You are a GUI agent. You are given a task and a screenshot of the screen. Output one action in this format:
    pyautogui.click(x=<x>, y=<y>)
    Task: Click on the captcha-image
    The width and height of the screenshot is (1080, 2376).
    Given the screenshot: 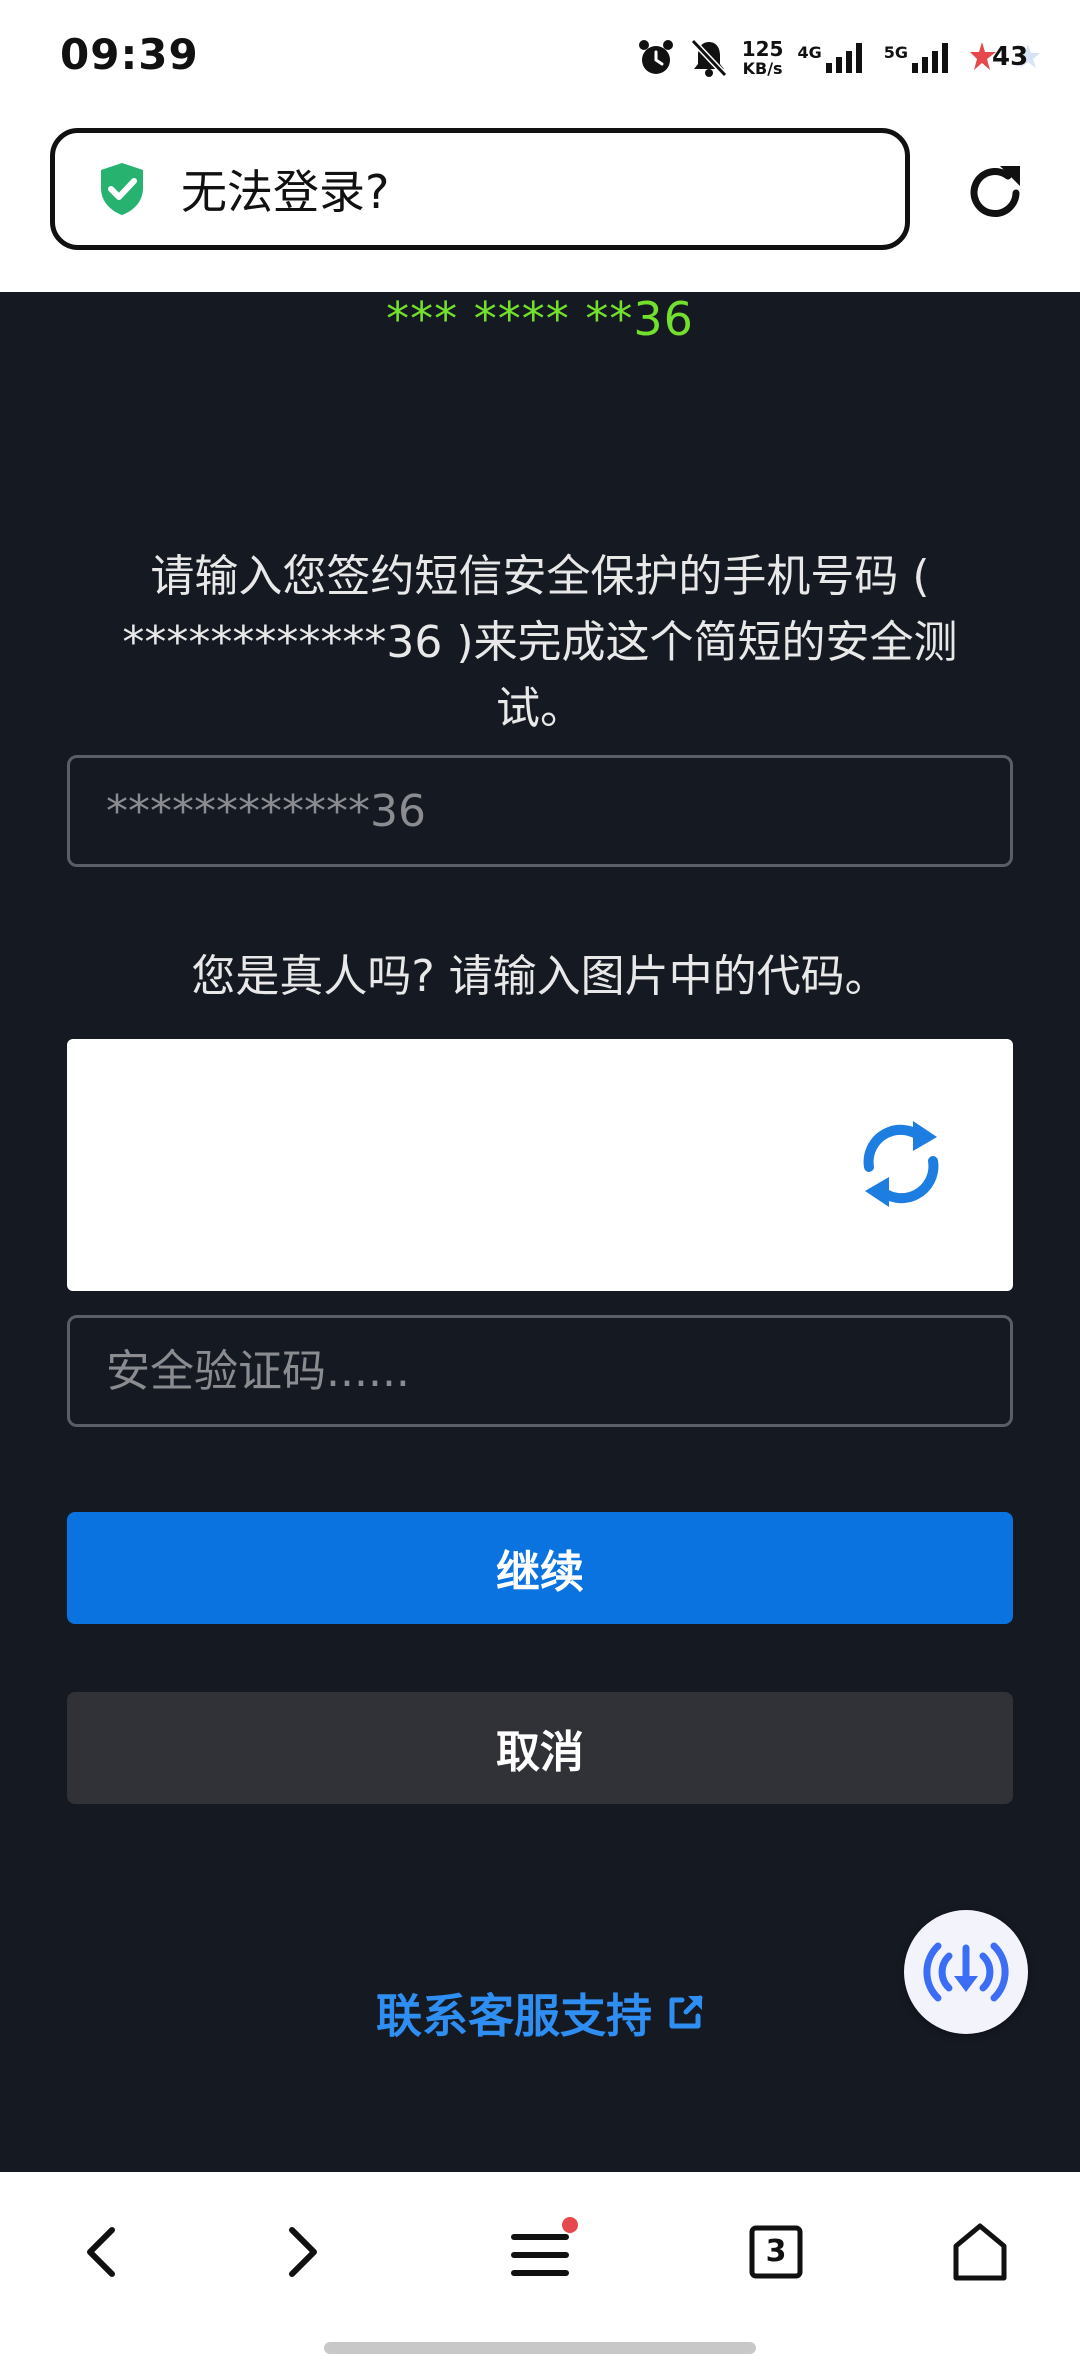 What is the action you would take?
    pyautogui.click(x=540, y=1165)
    